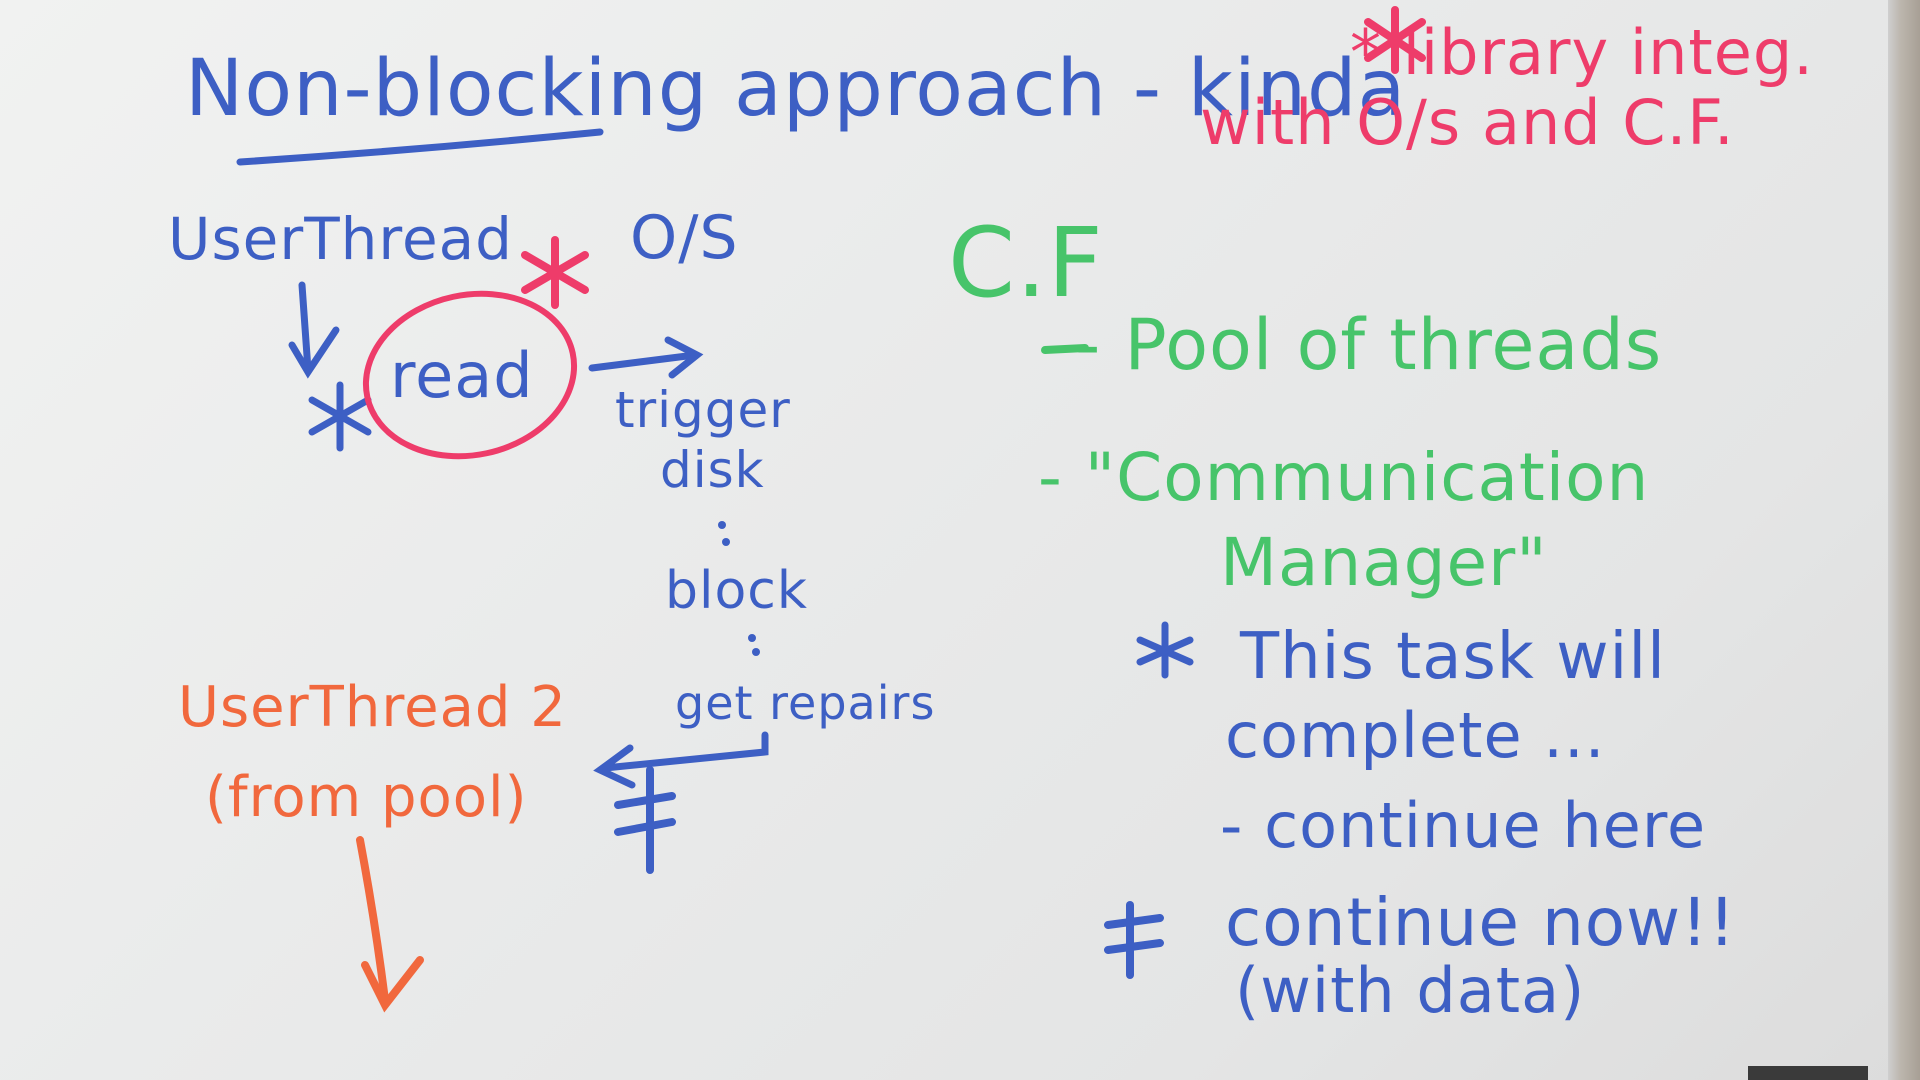 Image resolution: width=1920 pixels, height=1080 pixels. I want to click on task-complete-line1: This task will, so click(1453, 657).